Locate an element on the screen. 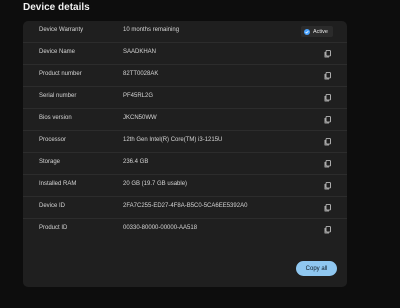 This screenshot has width=400, height=308. row-bios-version: Bios version JKCN50WW is located at coordinates (185, 120).